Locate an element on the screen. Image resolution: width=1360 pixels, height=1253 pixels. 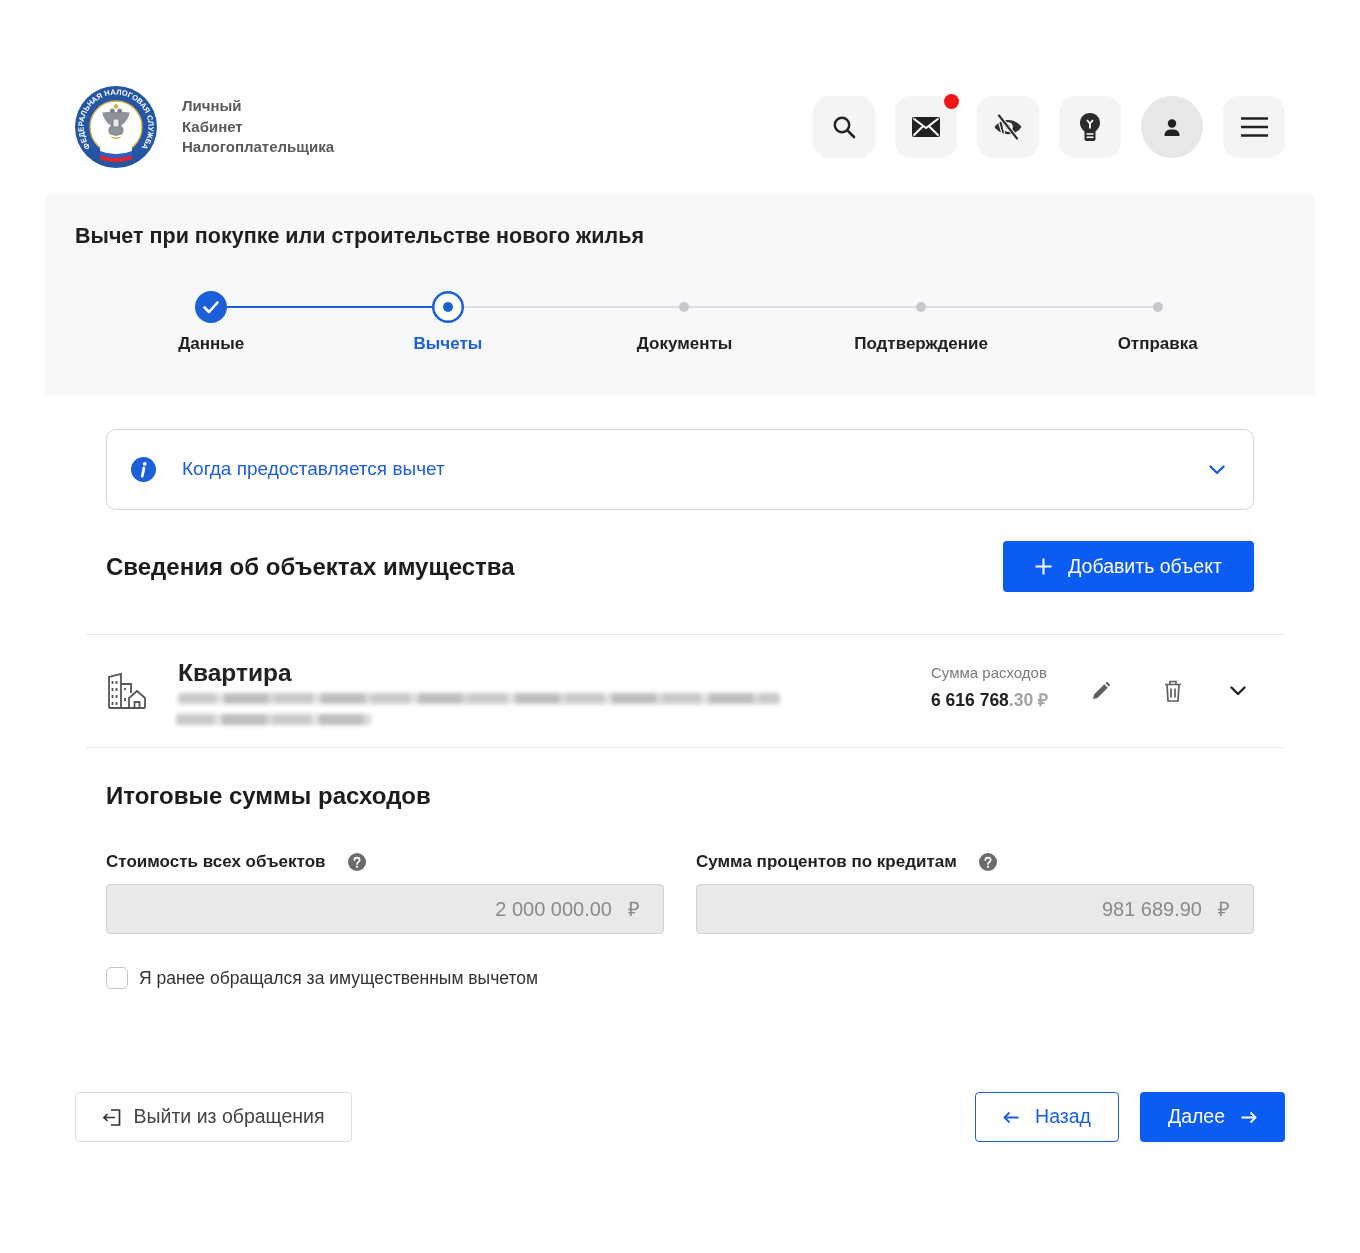
menu-icon is located at coordinates (1254, 127).